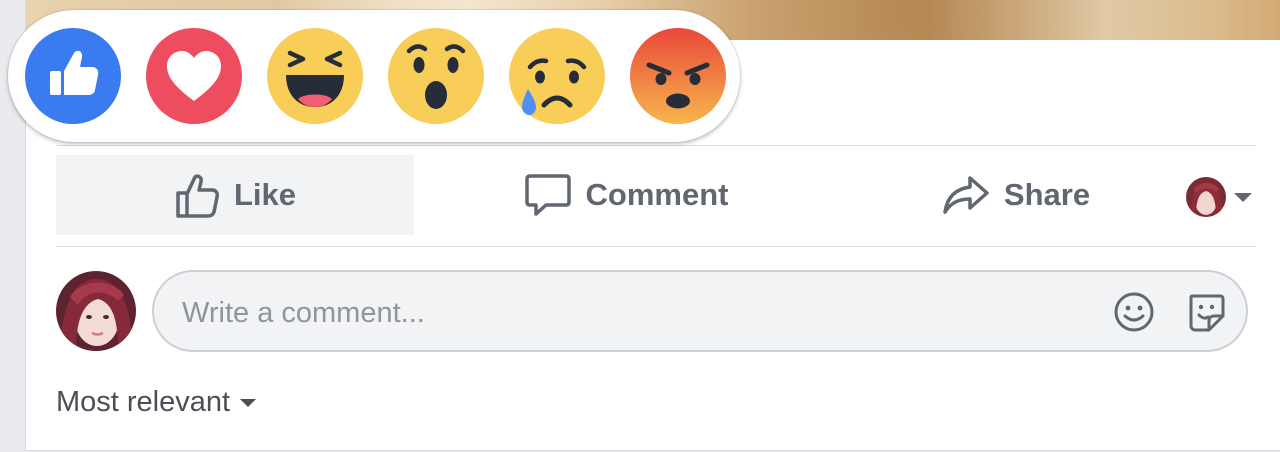 The image size is (1280, 452). I want to click on sort-comments-dropdown: Most relevant, so click(156, 402).